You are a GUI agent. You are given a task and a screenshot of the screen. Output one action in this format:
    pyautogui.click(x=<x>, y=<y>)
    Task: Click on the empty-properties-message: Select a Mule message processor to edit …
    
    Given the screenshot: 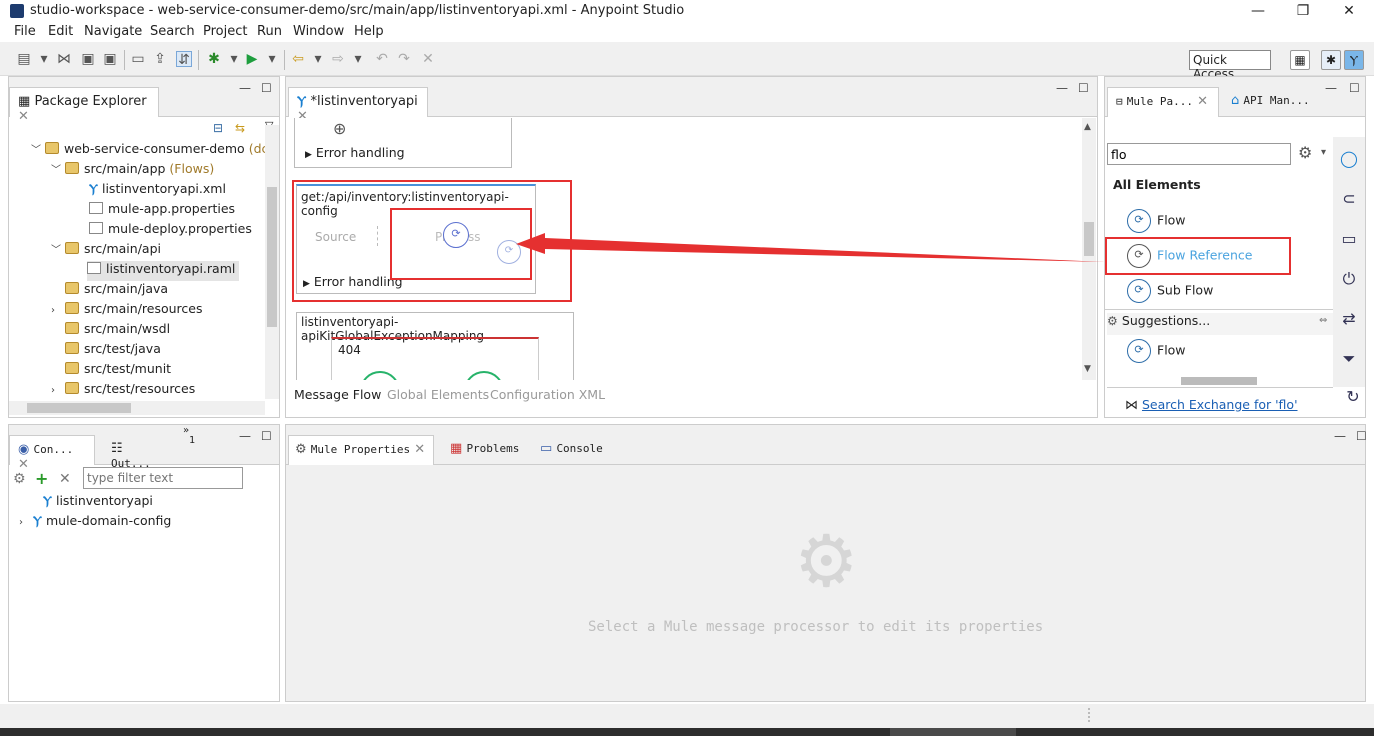 What is the action you would take?
    pyautogui.click(x=816, y=627)
    